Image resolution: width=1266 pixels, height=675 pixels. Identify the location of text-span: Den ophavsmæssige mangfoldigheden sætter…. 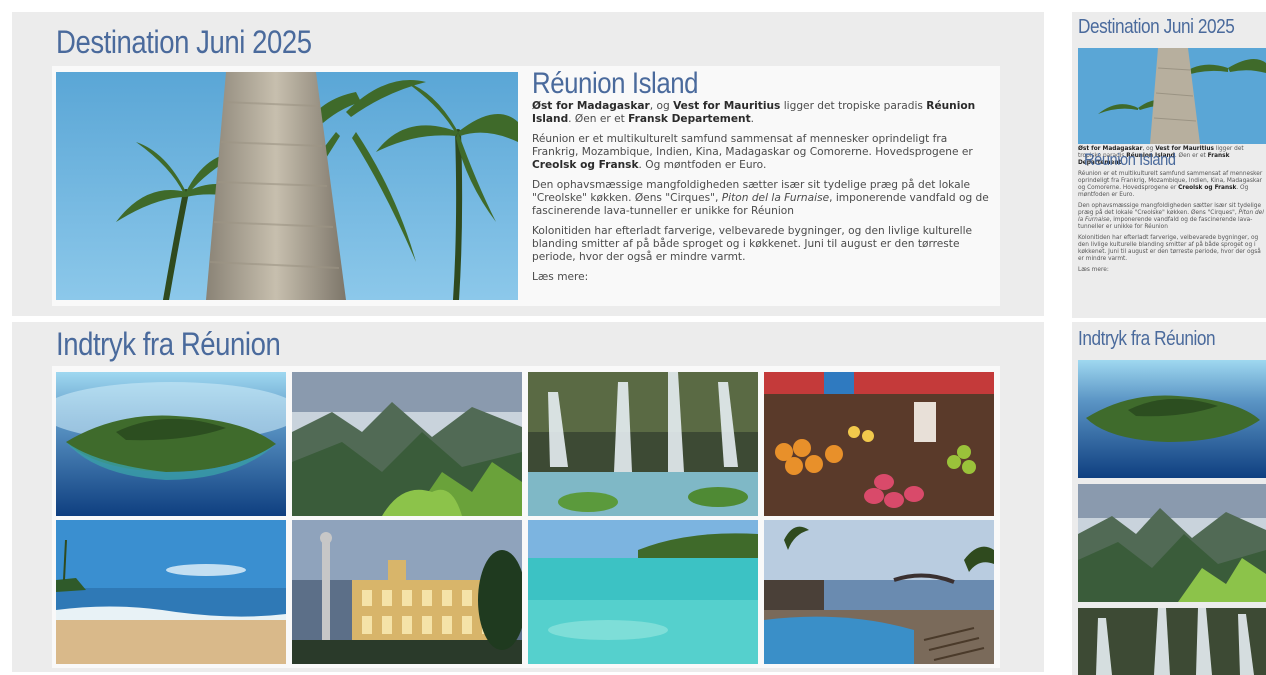
(1170, 209).